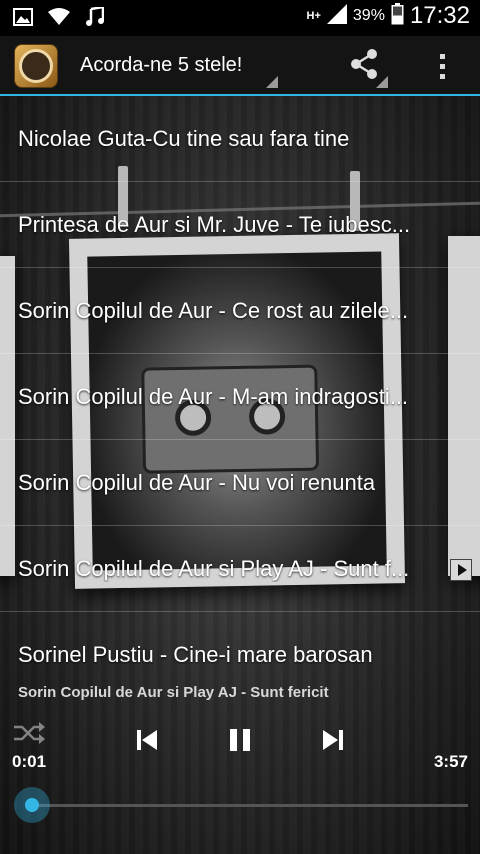  What do you see at coordinates (29, 761) in the screenshot?
I see `elapsed-time: 0:01` at bounding box center [29, 761].